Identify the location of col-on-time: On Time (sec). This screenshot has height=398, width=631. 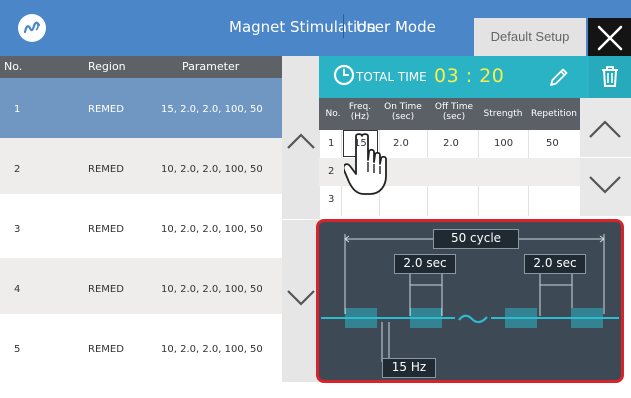
(403, 112).